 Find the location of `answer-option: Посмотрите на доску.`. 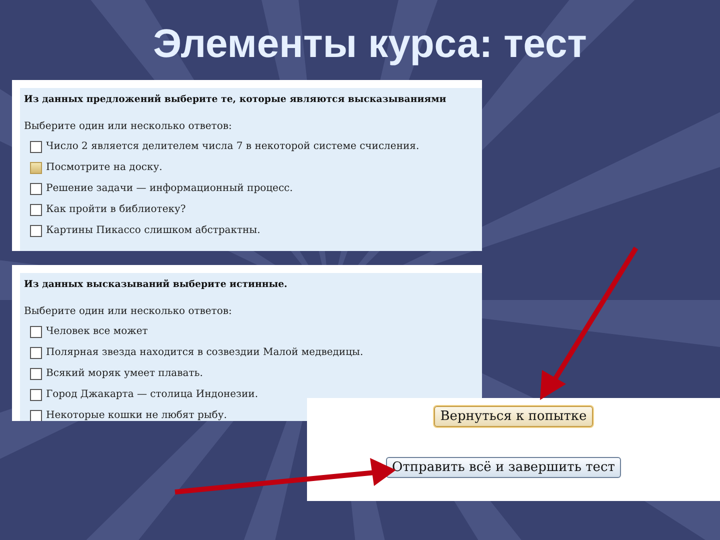

answer-option: Посмотрите на доску. is located at coordinates (104, 167).